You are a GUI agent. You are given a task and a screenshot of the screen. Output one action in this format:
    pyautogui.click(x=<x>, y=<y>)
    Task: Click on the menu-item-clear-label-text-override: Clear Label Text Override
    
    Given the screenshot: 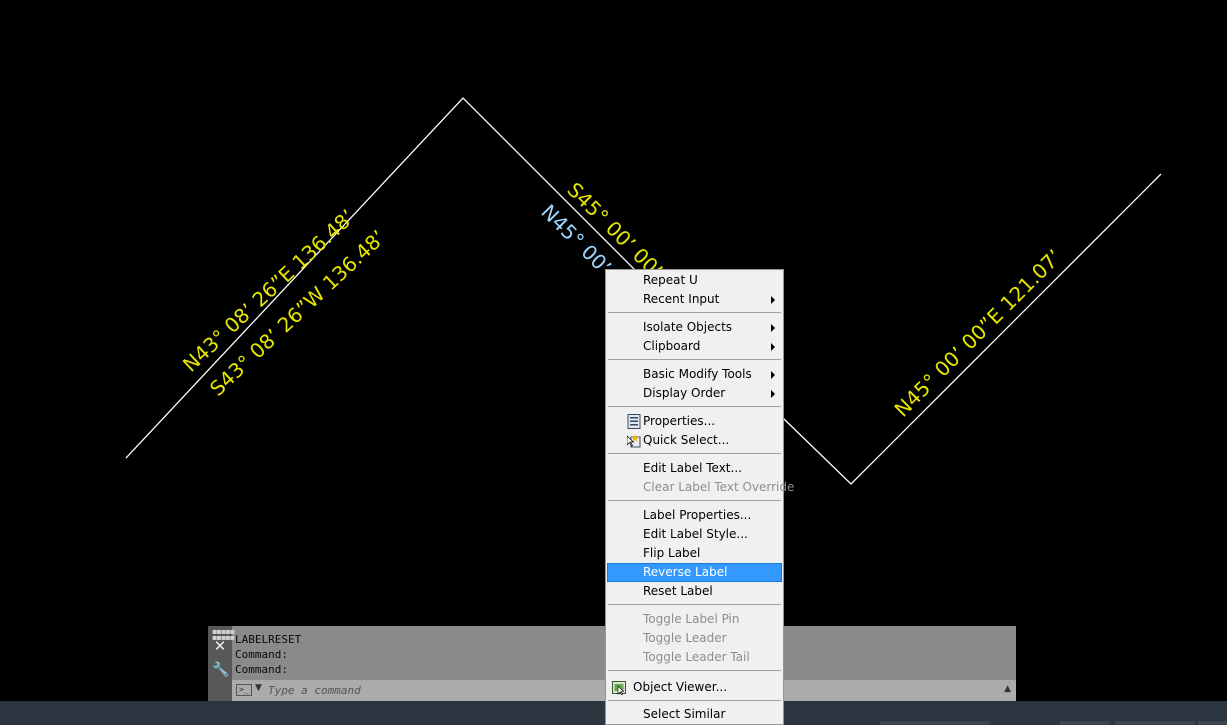 What is the action you would take?
    pyautogui.click(x=719, y=487)
    